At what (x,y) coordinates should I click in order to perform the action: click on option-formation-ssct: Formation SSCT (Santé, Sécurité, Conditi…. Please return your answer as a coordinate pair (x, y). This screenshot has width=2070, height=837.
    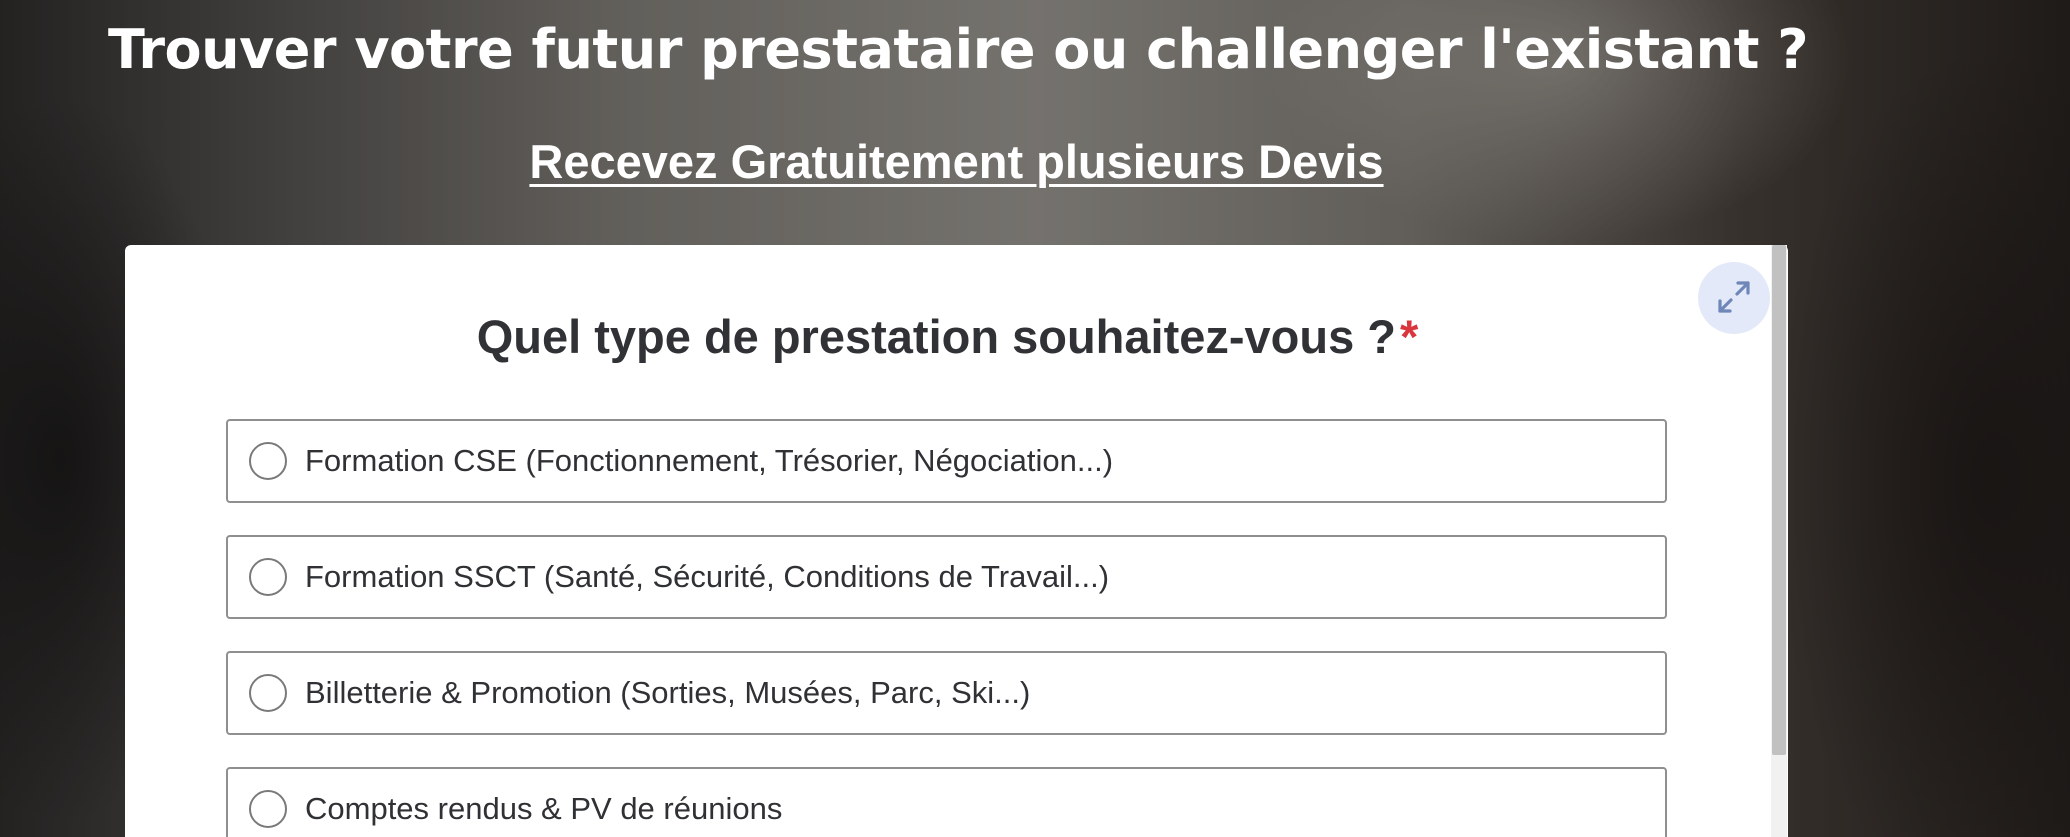
    Looking at the image, I should click on (946, 577).